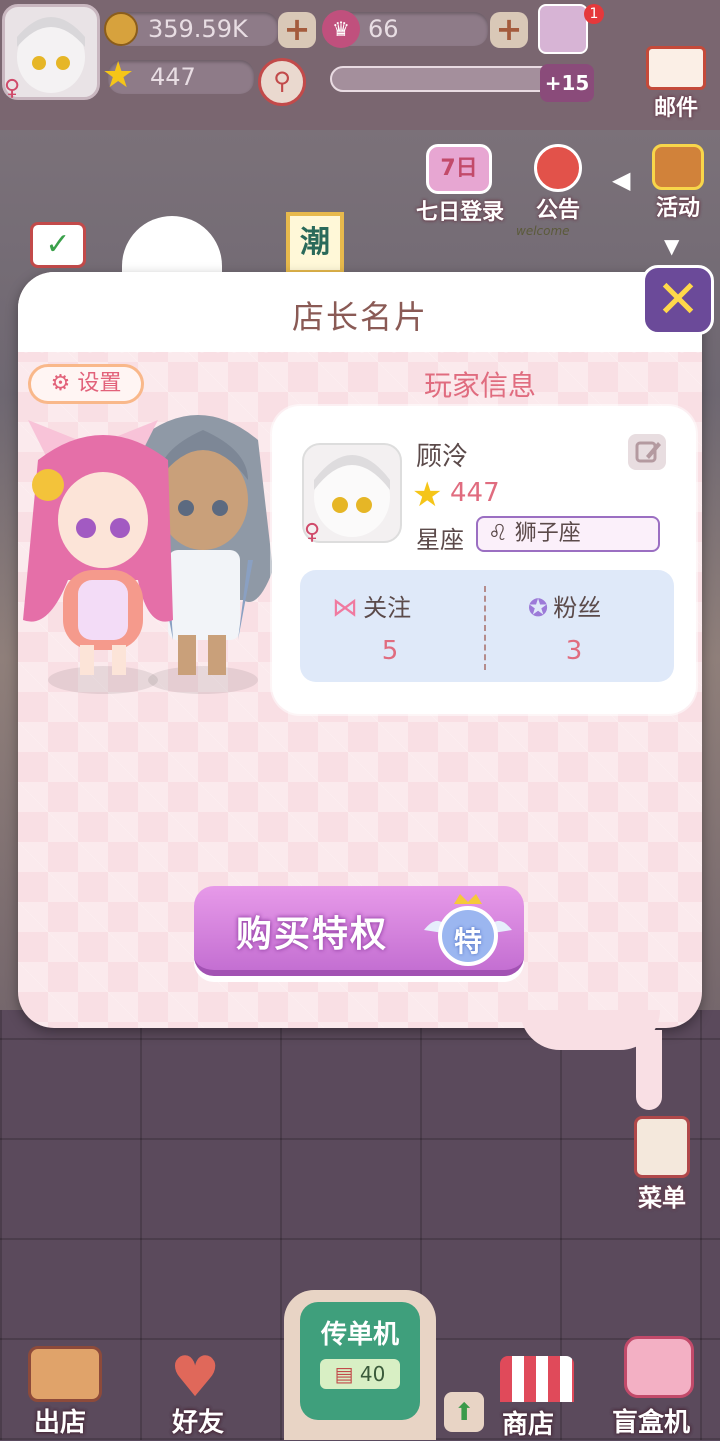 The height and width of the screenshot is (1441, 720). What do you see at coordinates (345, 608) in the screenshot?
I see `bow-icon: ⋈` at bounding box center [345, 608].